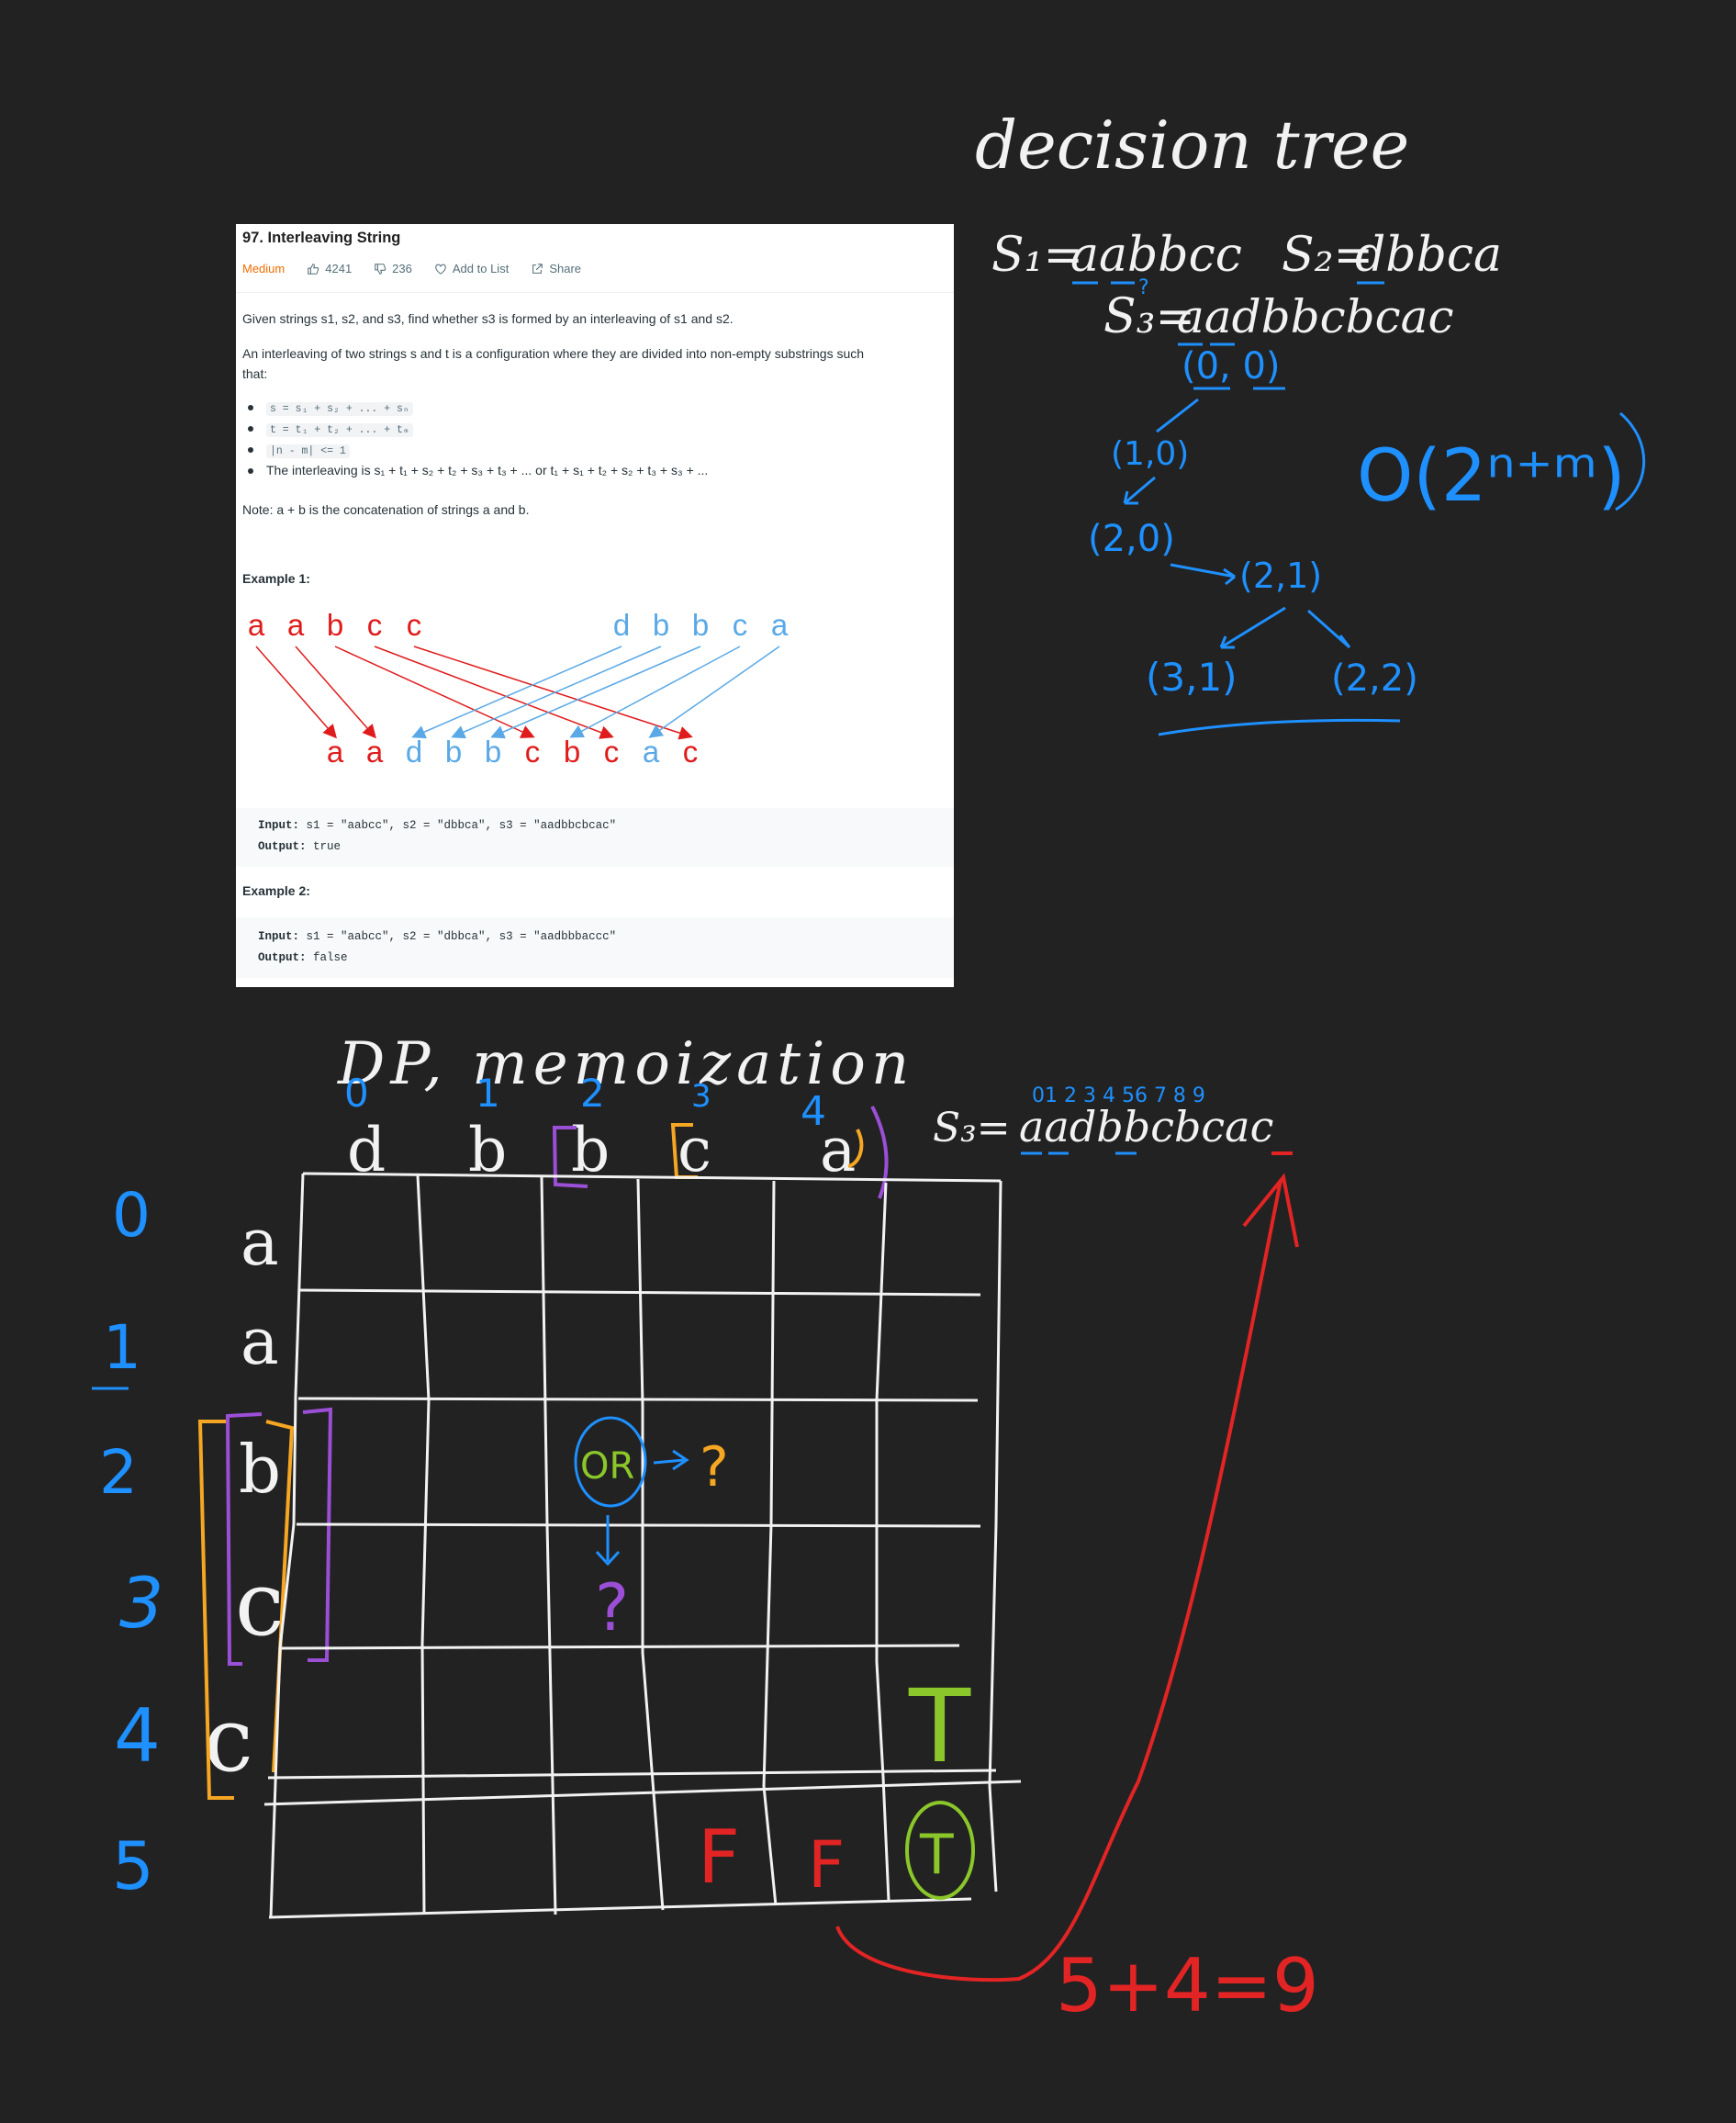 The height and width of the screenshot is (2123, 1736). Describe the element at coordinates (1231, 366) in the screenshot. I see `tree-node-0-0: (0, 0)` at that location.